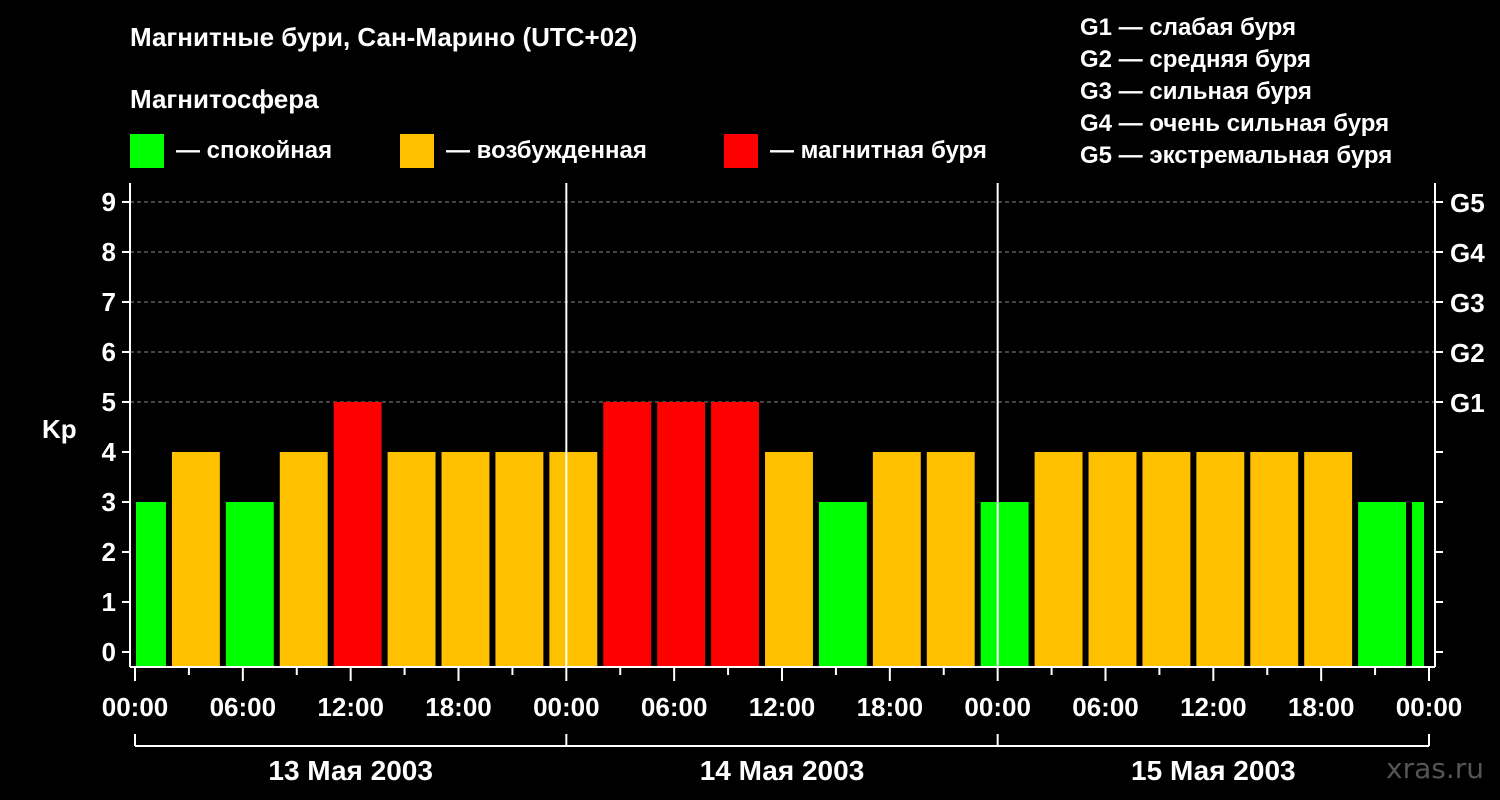 This screenshot has width=1500, height=800. Describe the element at coordinates (109, 502) in the screenshot. I see `y-tick-label: 3` at that location.